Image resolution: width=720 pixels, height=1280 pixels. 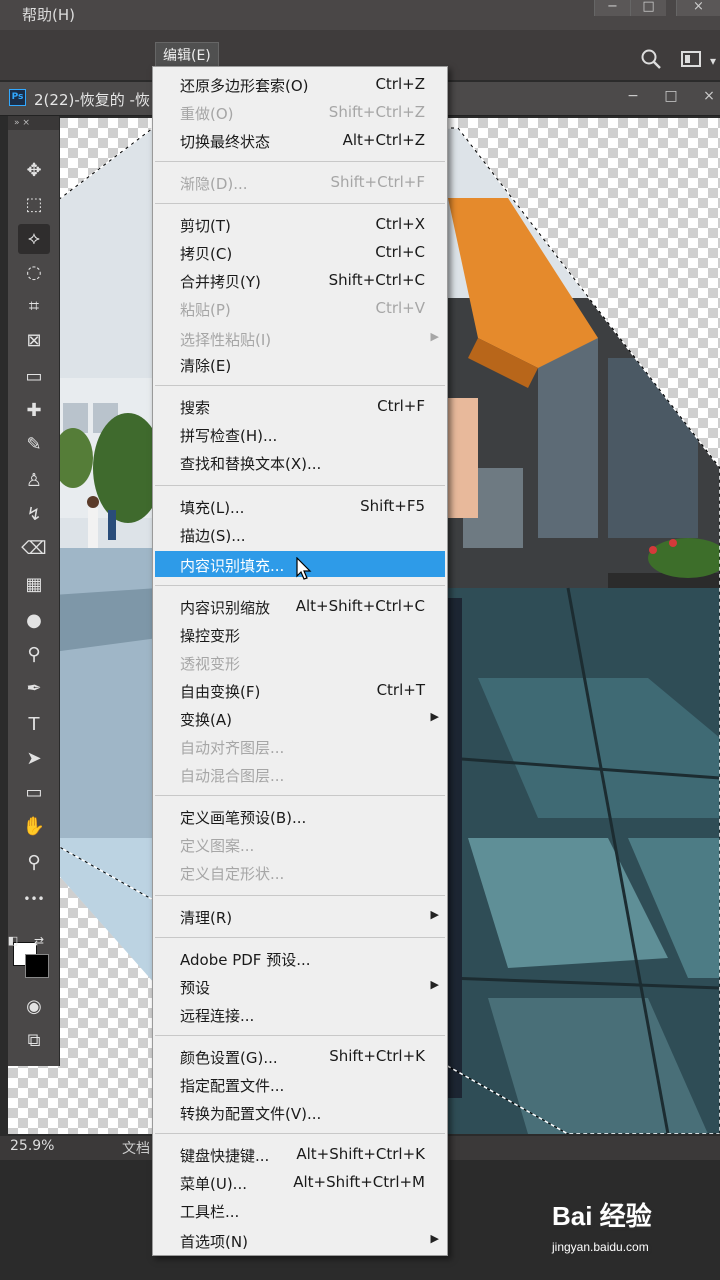 What do you see at coordinates (33, 123) in the screenshot?
I see `toolbar-collapse-icon: » ×` at bounding box center [33, 123].